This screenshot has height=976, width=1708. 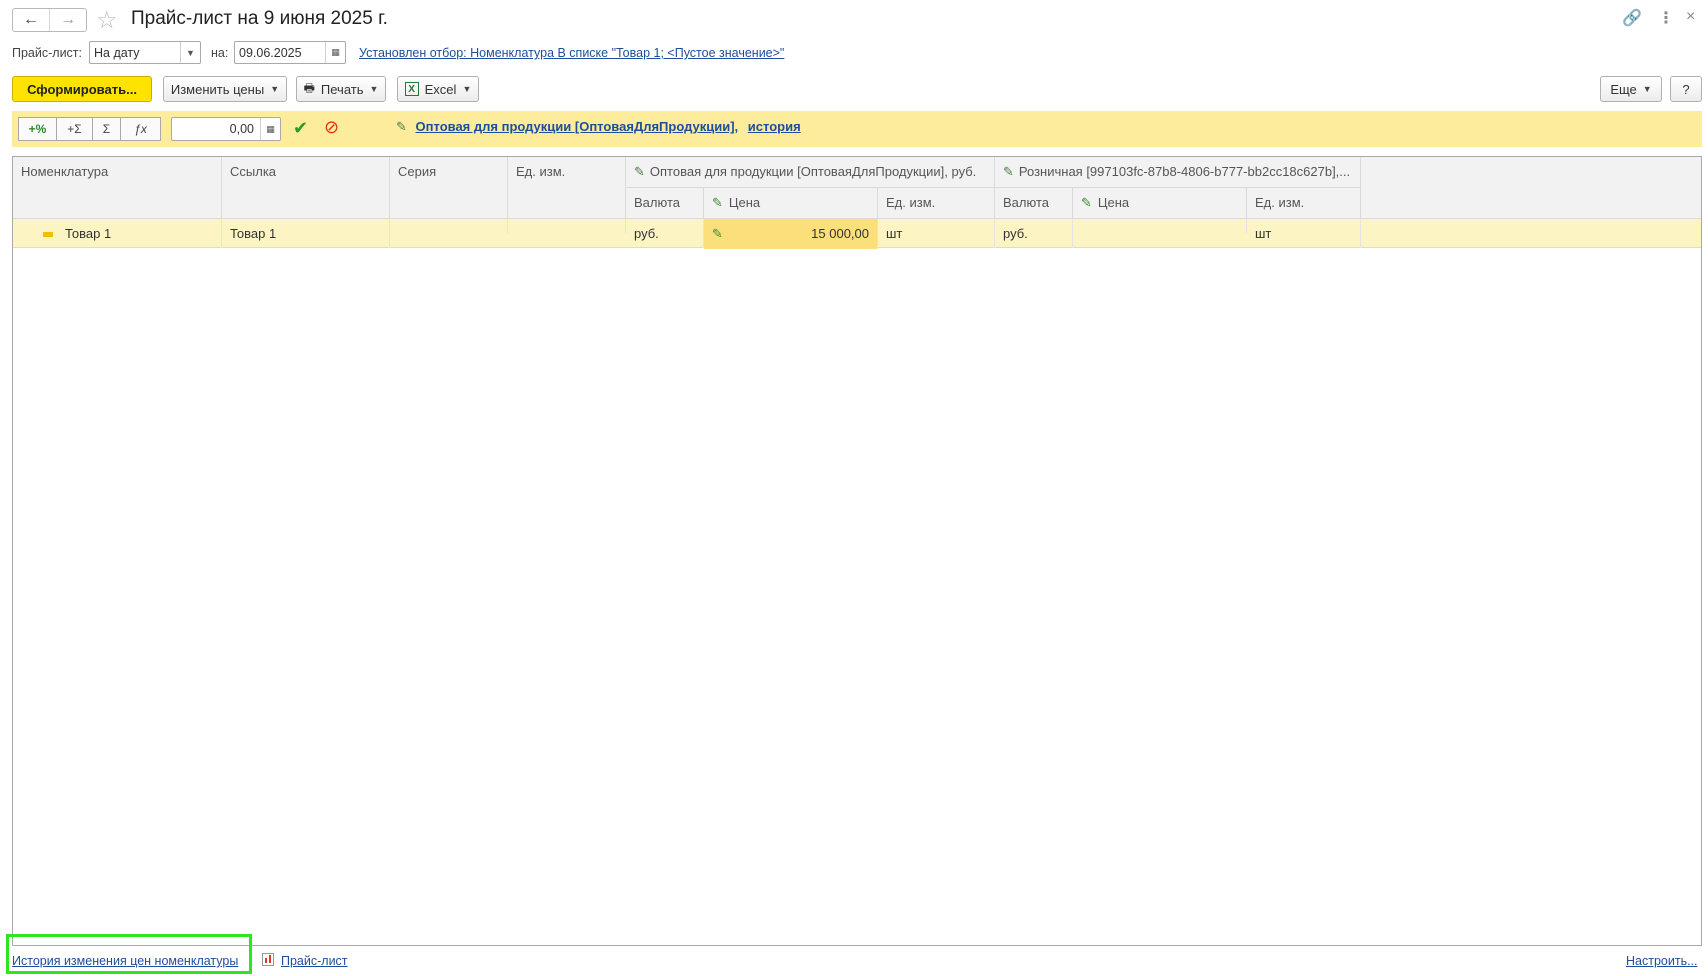 I want to click on cell-g2-currency: руб., so click(x=1034, y=233).